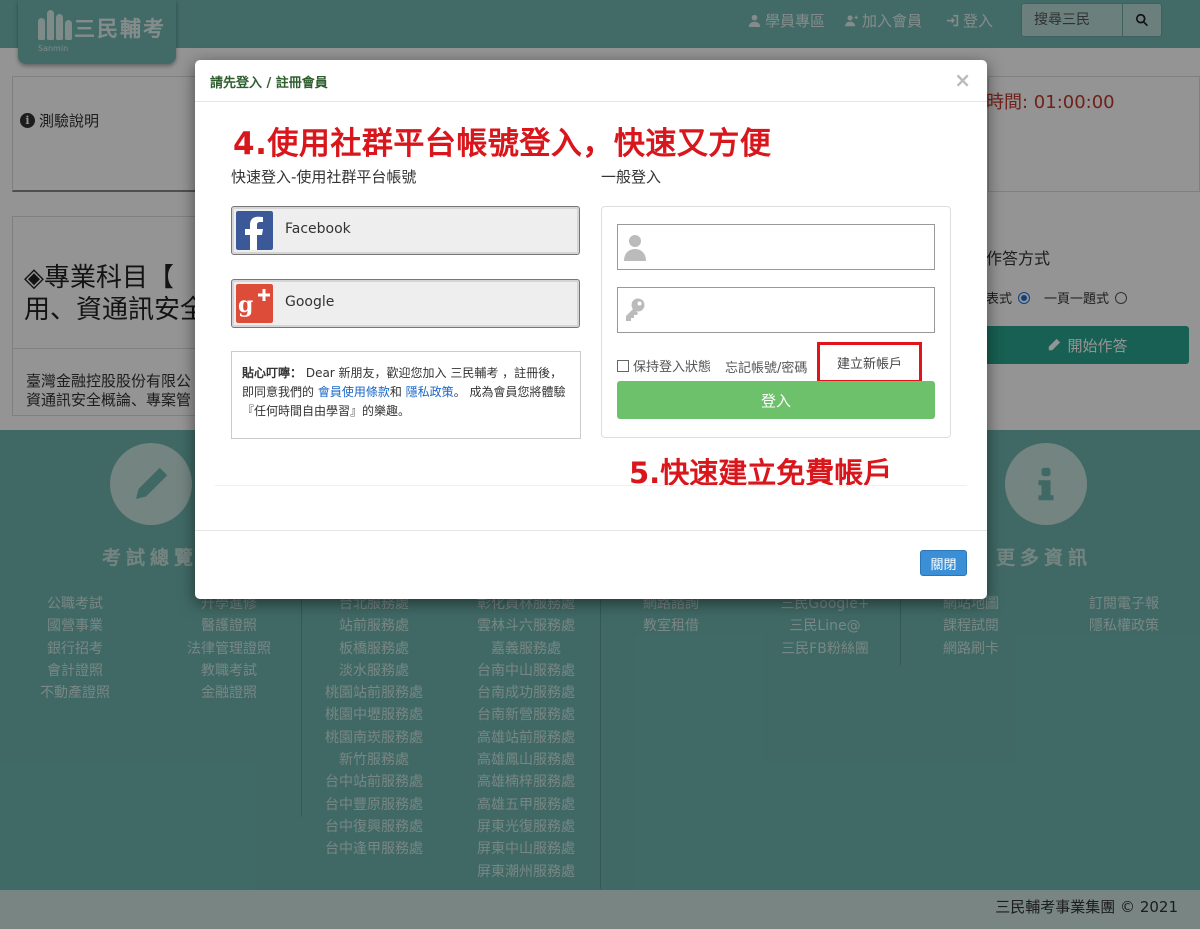  Describe the element at coordinates (776, 247) in the screenshot. I see `username-input` at that location.